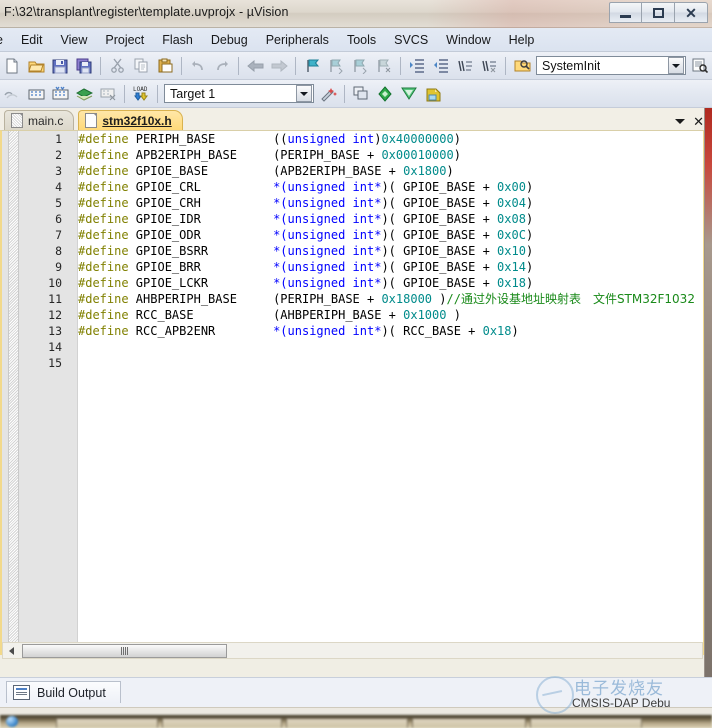 The width and height of the screenshot is (712, 728). I want to click on download-to-flash-icon: LOAD, so click(141, 94).